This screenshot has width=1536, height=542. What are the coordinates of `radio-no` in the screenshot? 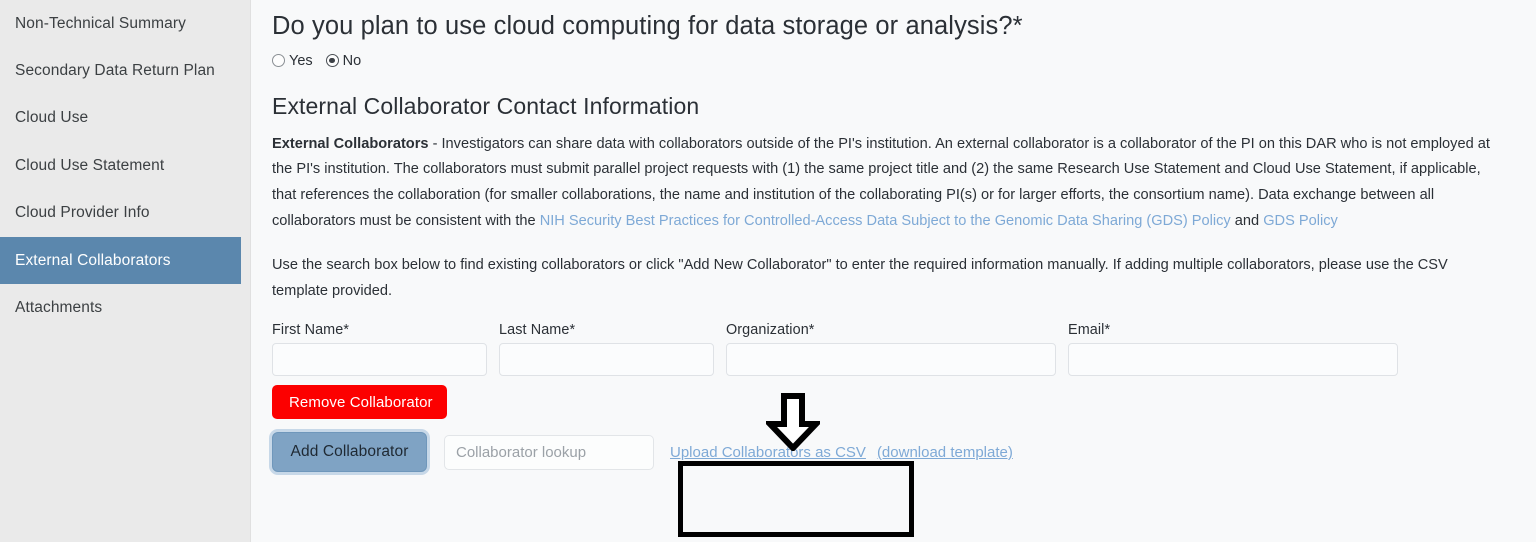 It's located at (332, 61).